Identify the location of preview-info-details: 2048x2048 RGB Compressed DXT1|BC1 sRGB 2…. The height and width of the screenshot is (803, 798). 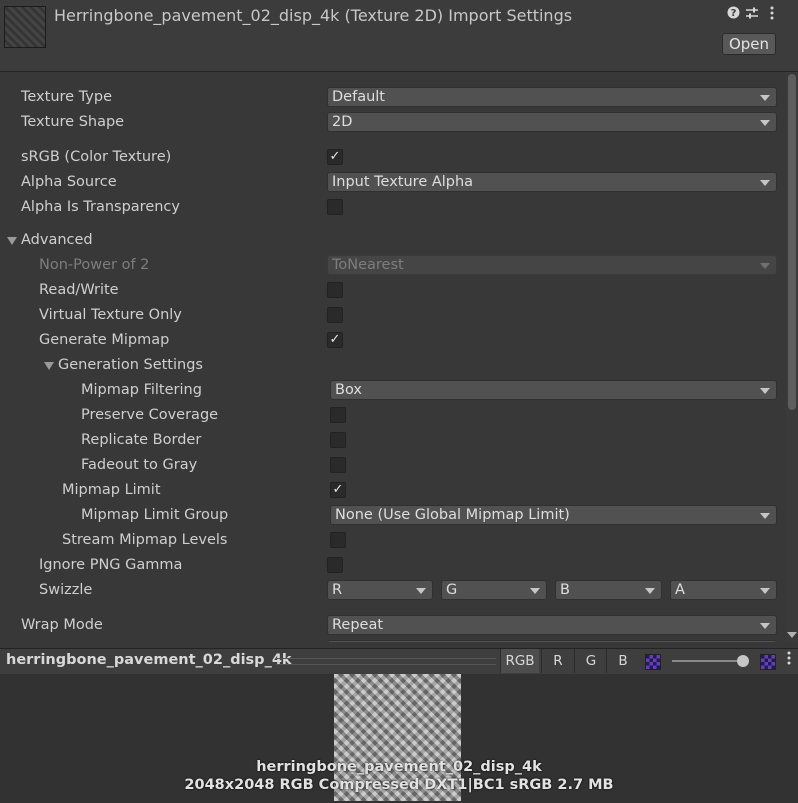
(399, 785).